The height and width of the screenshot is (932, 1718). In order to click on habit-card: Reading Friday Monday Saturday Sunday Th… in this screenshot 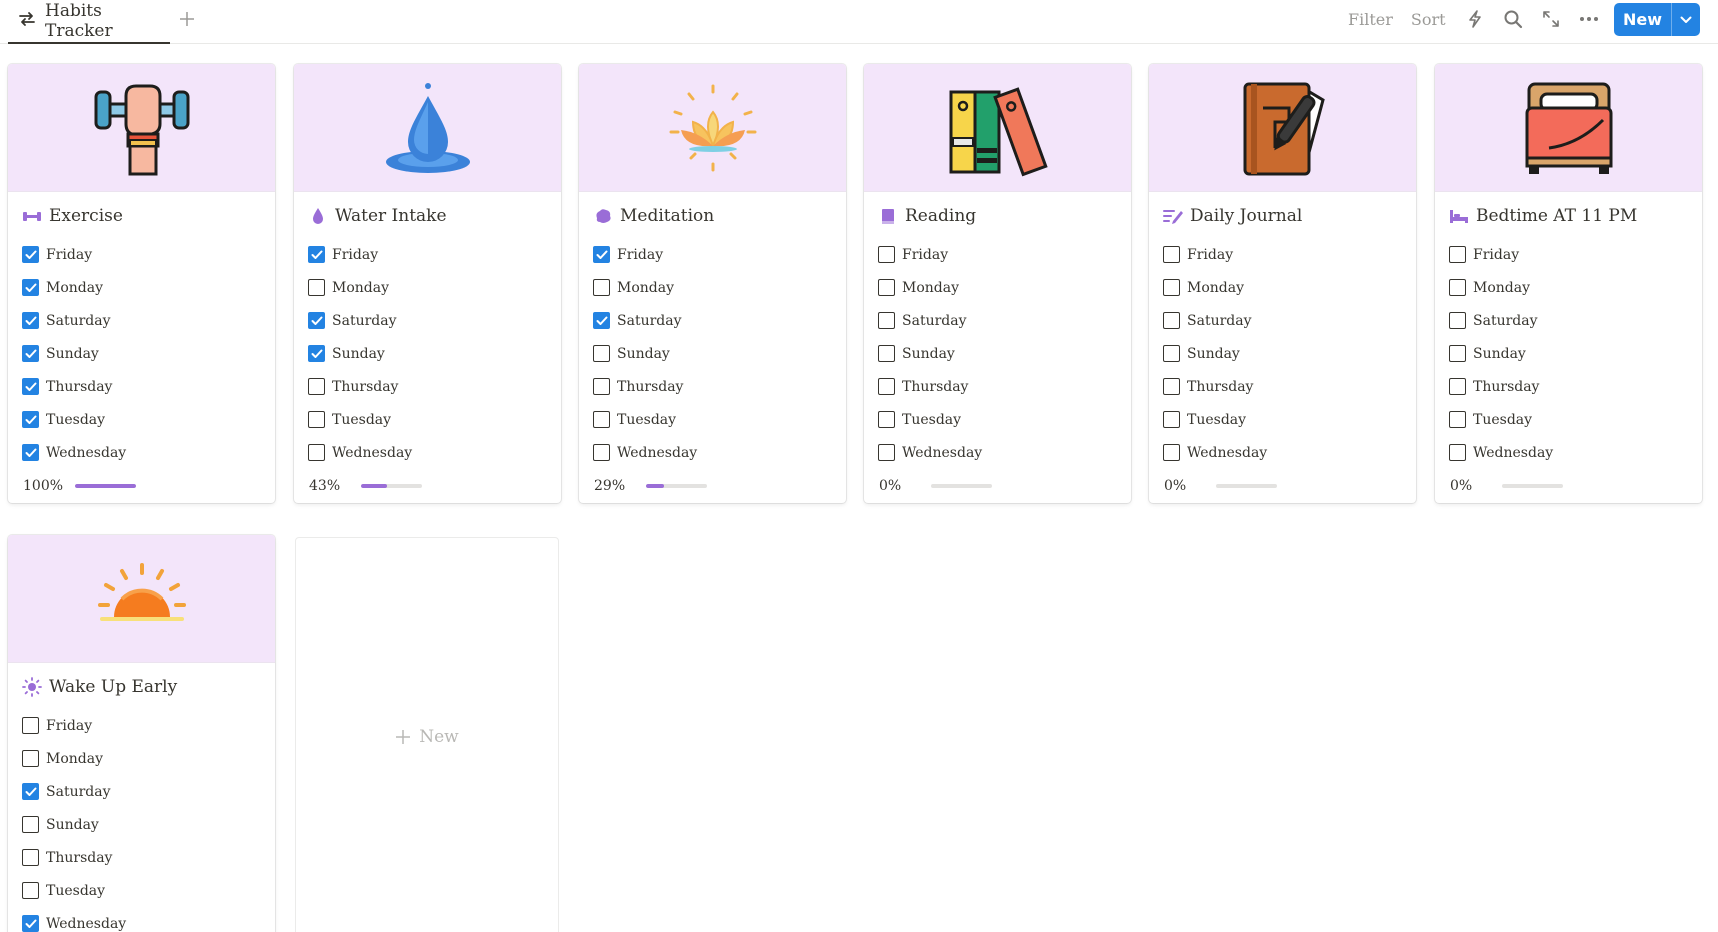, I will do `click(997, 283)`.